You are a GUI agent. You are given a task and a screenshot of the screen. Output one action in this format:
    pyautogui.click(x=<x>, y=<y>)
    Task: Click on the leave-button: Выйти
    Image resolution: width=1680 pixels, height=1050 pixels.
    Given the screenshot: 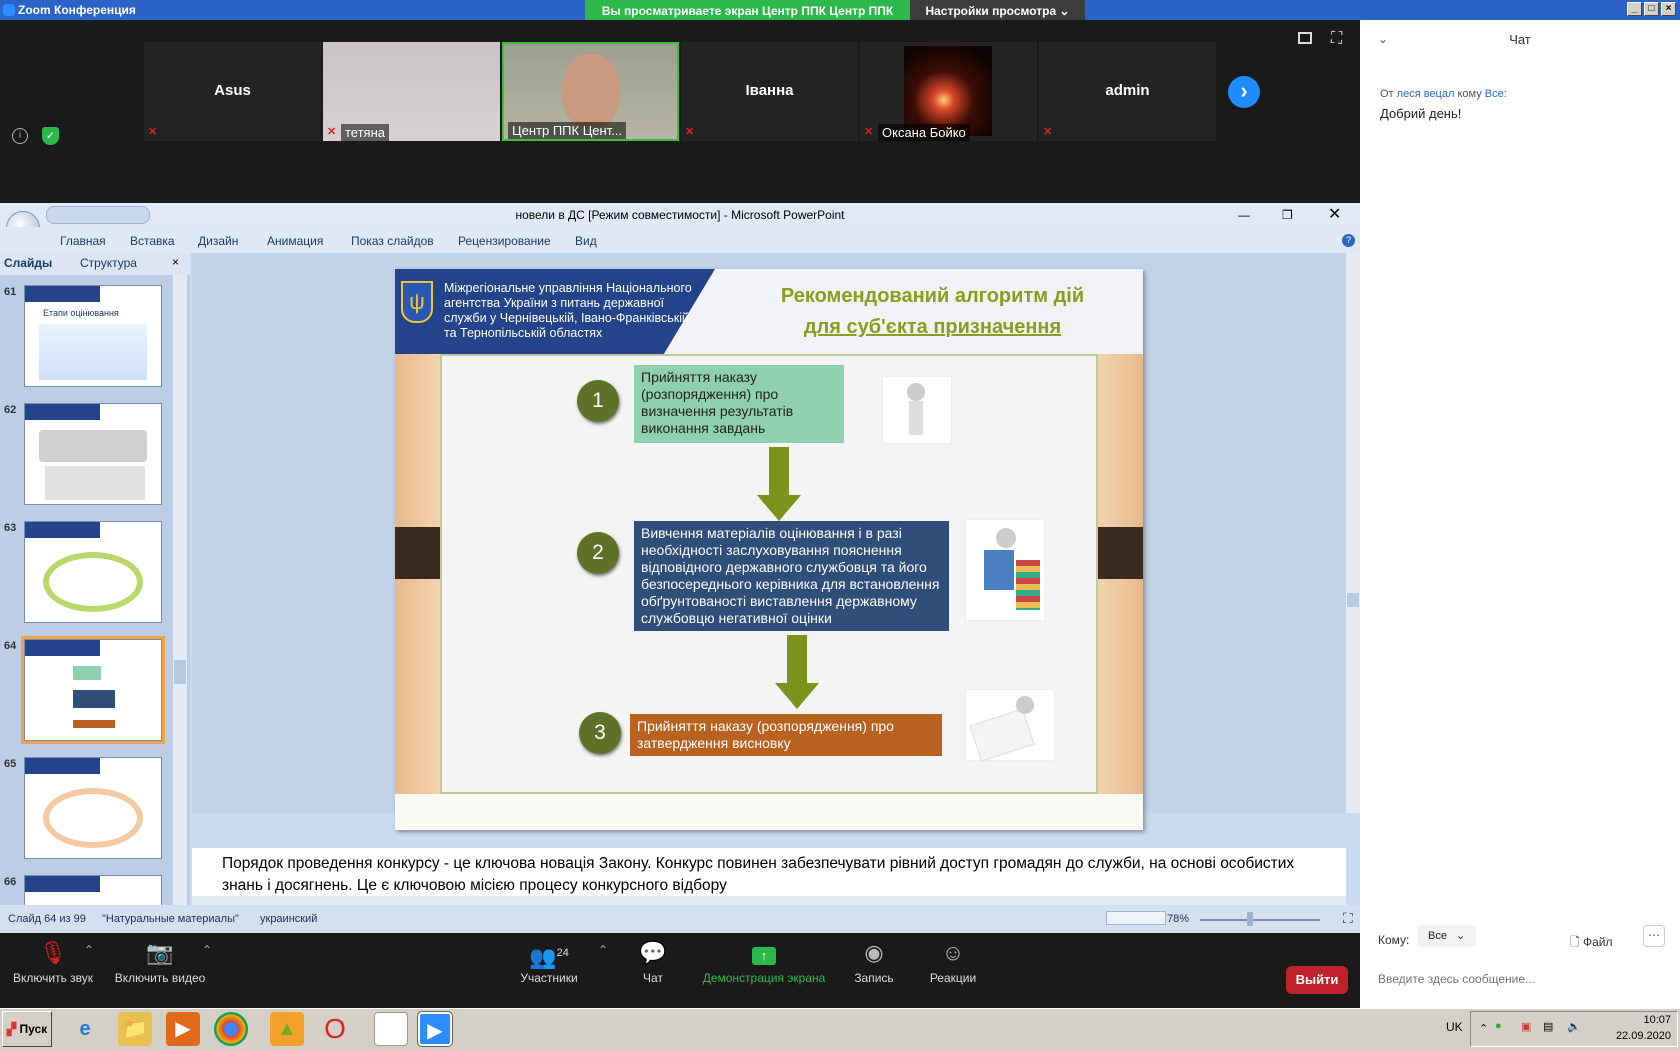 What is the action you would take?
    pyautogui.click(x=1317, y=980)
    